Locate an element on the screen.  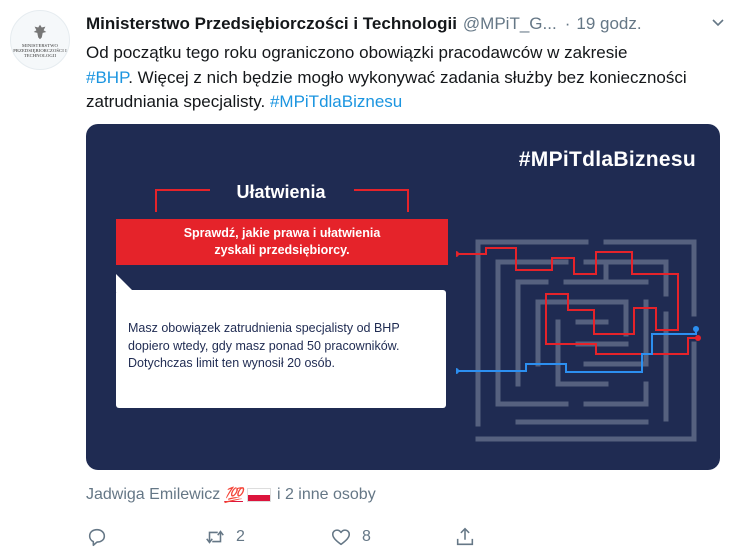
chevron-down-icon is located at coordinates (718, 22).